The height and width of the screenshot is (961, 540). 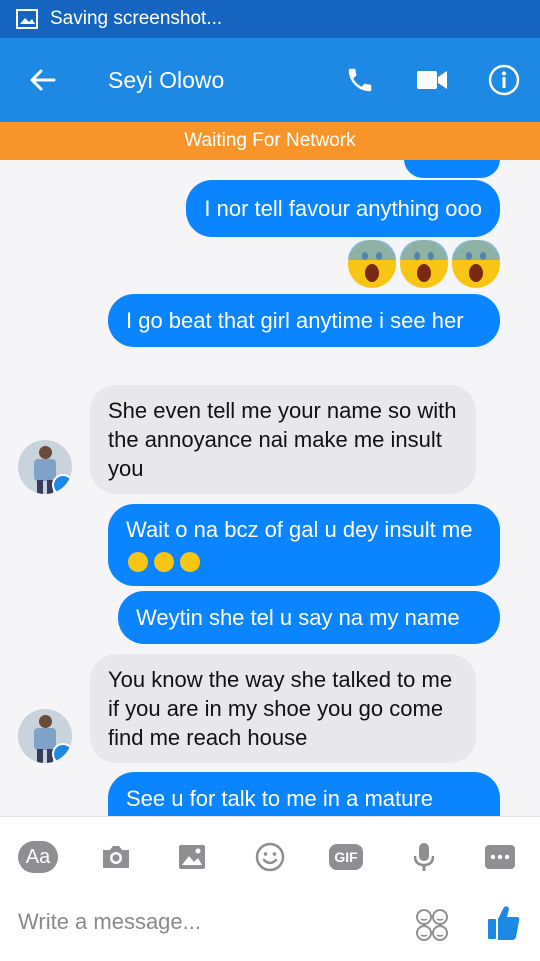 I want to click on camera-button, so click(x=116, y=857).